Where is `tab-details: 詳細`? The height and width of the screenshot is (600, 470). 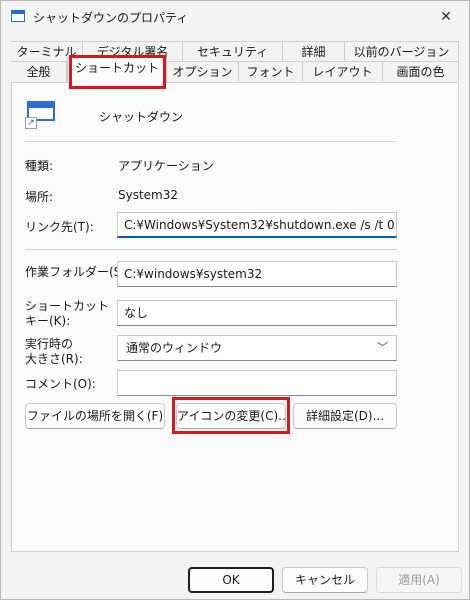
tab-details: 詳細 is located at coordinates (314, 51).